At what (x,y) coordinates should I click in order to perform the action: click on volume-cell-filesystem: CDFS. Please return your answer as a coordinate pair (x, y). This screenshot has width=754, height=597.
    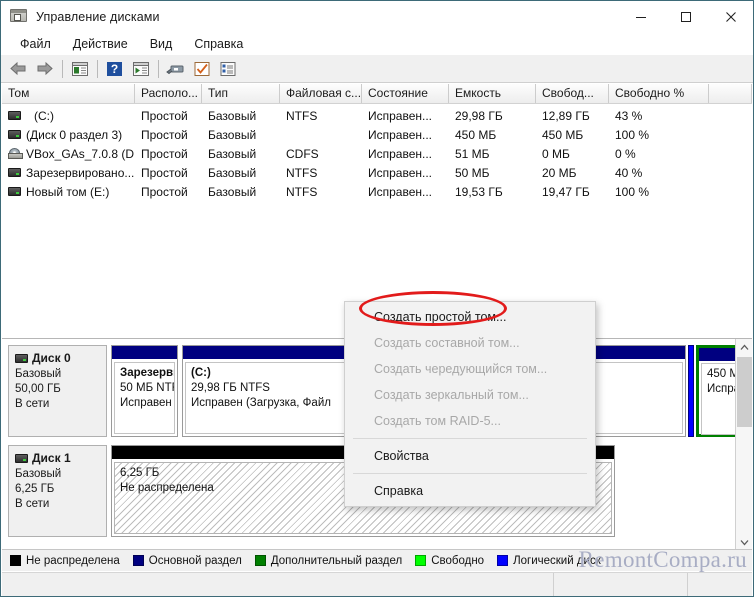
    Looking at the image, I should click on (302, 153).